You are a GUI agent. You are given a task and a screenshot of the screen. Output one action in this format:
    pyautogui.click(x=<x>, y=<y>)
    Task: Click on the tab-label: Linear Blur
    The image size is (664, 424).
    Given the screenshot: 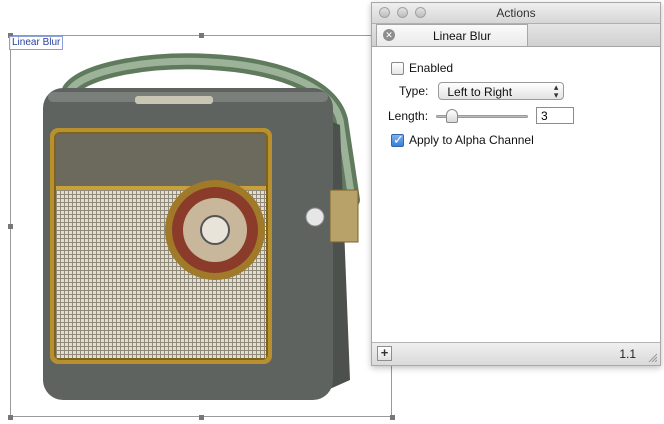 What is the action you would take?
    pyautogui.click(x=462, y=36)
    